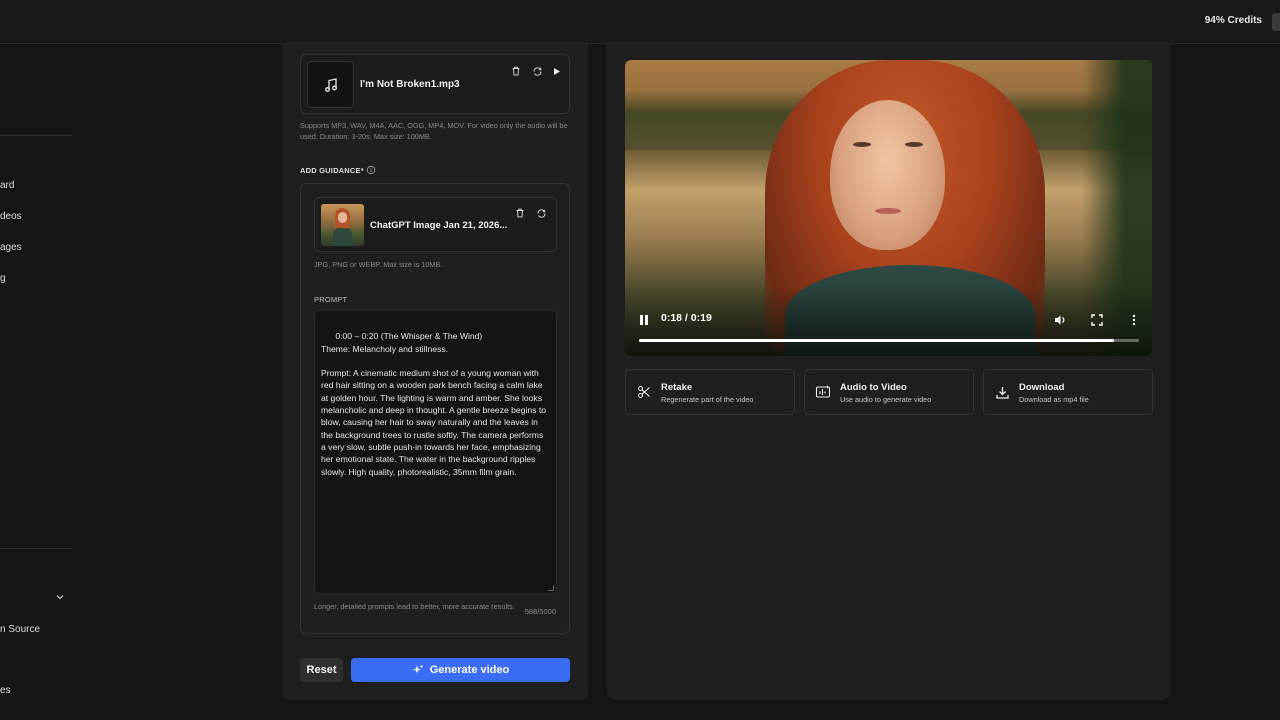 The height and width of the screenshot is (720, 1280). Describe the element at coordinates (886, 399) in the screenshot. I see `audio-to-video-subtitle: Use audio to generate video` at that location.